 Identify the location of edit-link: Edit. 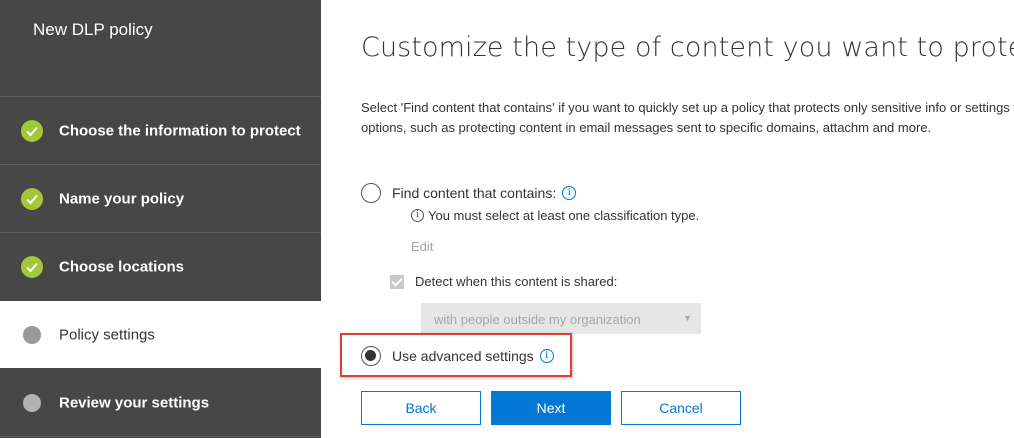
(422, 246).